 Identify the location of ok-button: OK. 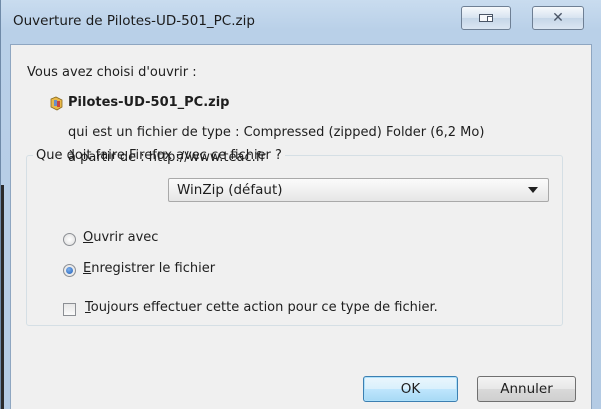
(410, 389).